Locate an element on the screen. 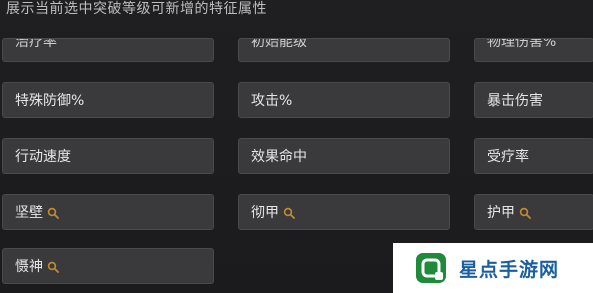 The height and width of the screenshot is (293, 593). attribute-label: 效果命中 is located at coordinates (279, 157).